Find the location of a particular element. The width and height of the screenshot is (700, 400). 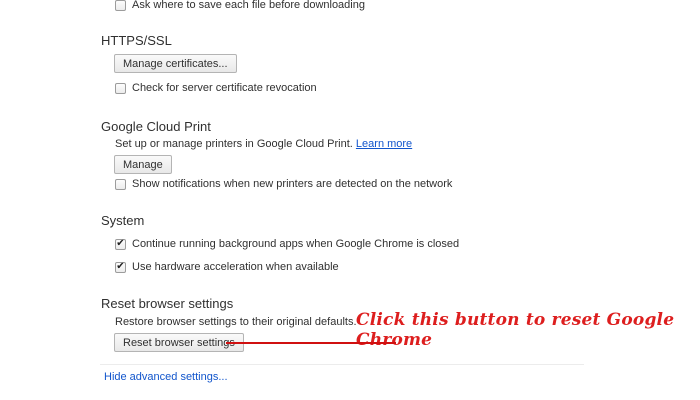

https-ssl-heading: HTTPS/SSL is located at coordinates (136, 40).